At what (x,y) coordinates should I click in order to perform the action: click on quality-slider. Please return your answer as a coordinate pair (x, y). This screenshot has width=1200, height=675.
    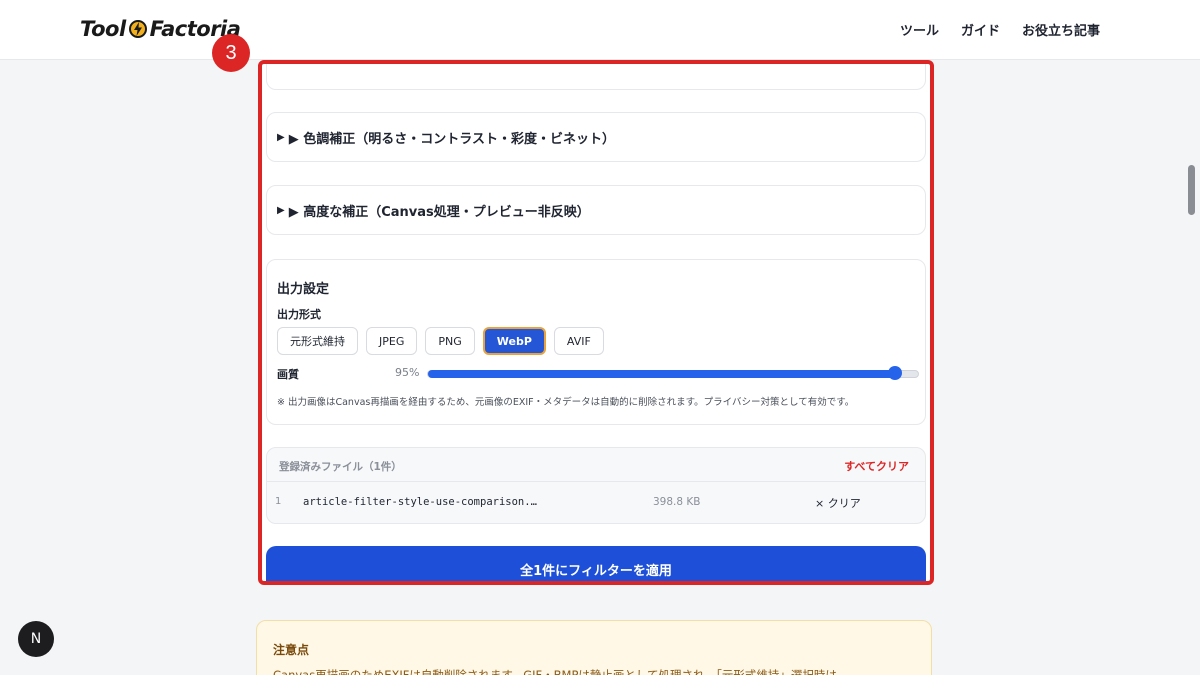
    Looking at the image, I should click on (673, 373).